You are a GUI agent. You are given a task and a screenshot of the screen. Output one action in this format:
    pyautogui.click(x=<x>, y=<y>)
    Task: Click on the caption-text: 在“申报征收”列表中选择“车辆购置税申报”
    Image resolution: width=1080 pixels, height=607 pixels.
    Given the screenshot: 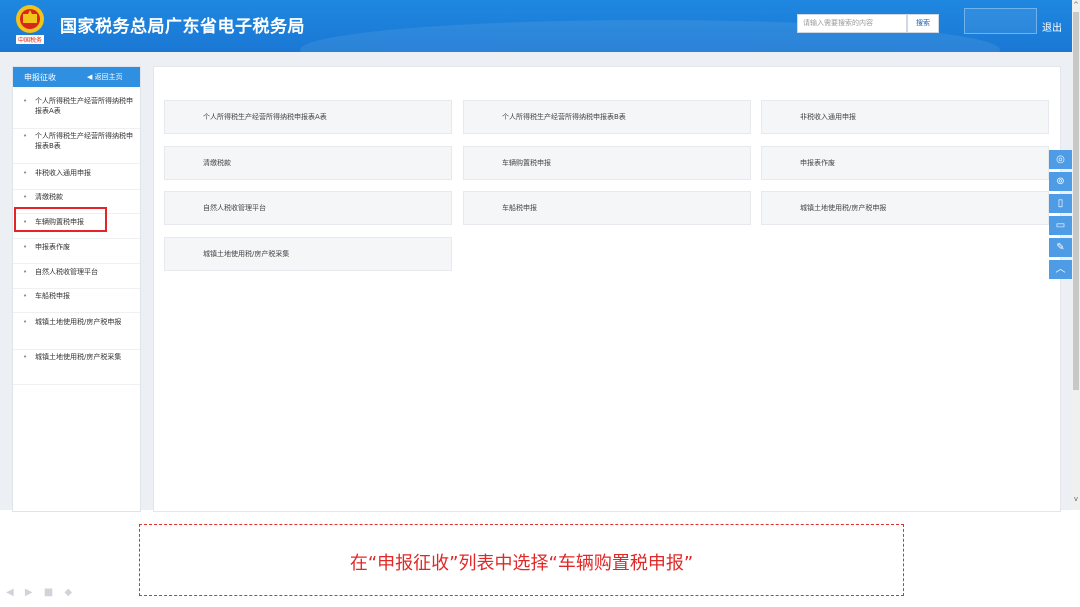 What is the action you would take?
    pyautogui.click(x=521, y=563)
    